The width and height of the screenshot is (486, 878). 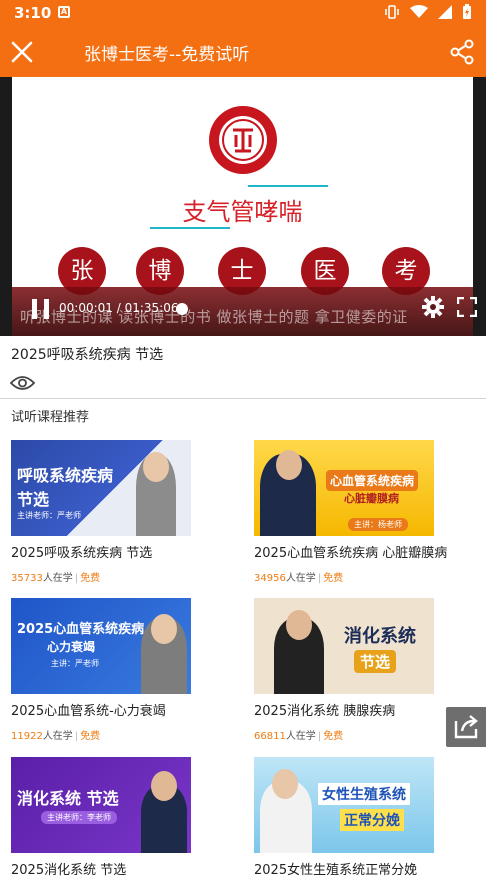 I want to click on vibrate-icon, so click(x=392, y=12).